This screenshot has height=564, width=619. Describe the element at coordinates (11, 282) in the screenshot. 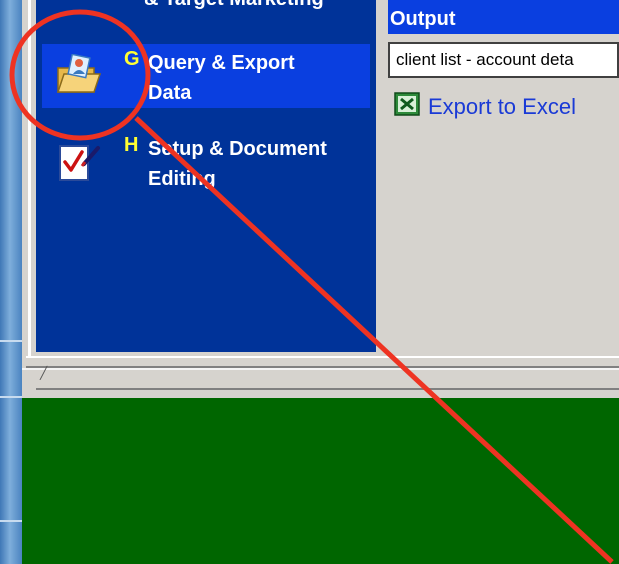

I see `desktop-left-edge` at that location.